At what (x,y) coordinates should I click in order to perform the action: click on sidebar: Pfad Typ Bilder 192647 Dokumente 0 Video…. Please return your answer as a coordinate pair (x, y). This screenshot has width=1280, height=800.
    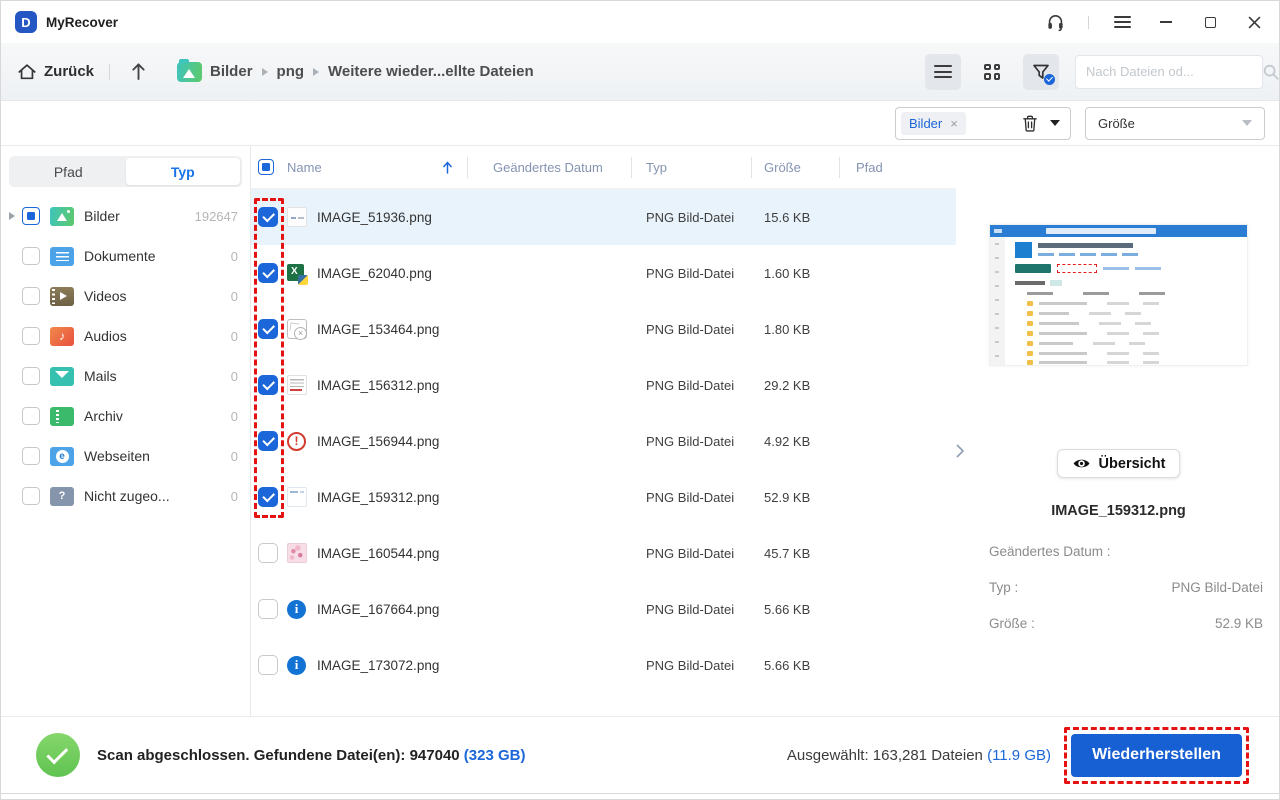
    Looking at the image, I should click on (126, 431).